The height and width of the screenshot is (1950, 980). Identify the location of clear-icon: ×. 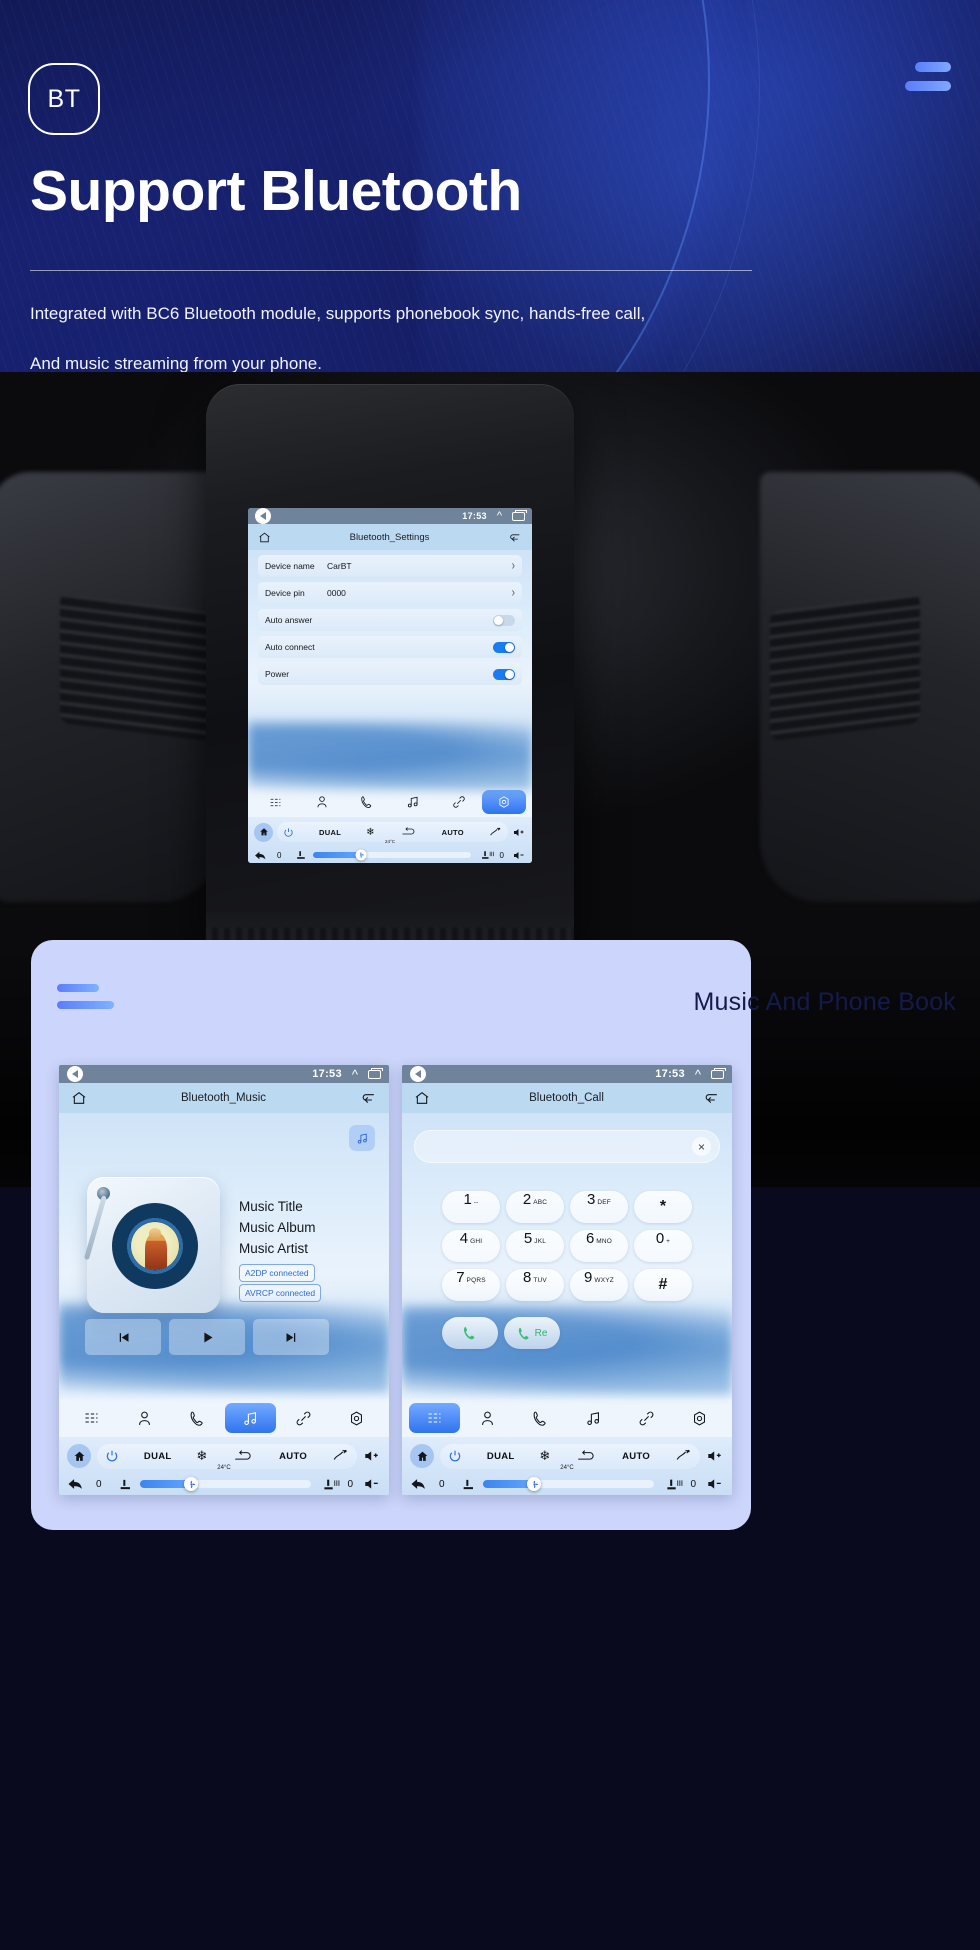
(701, 1146).